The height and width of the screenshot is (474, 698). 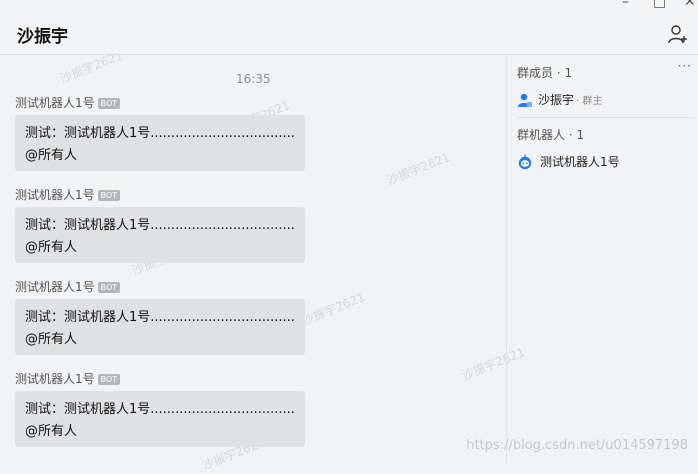 I want to click on member-name: 沙振宇, so click(x=556, y=100).